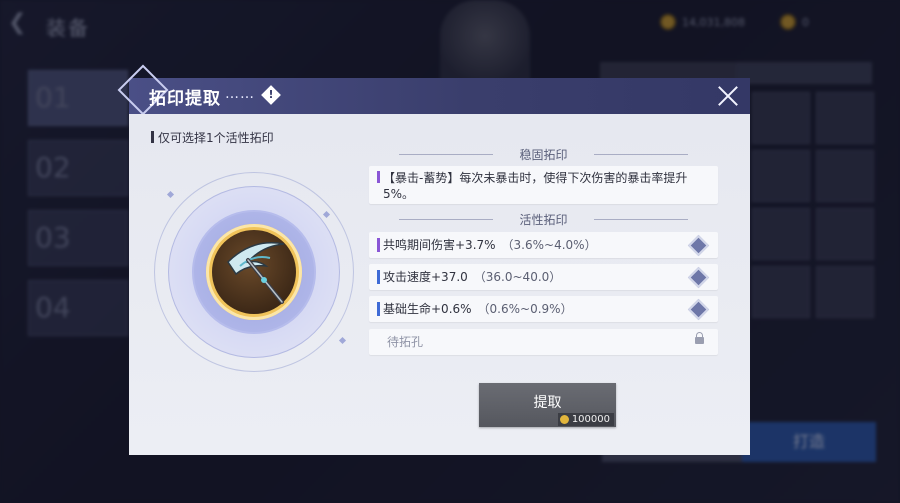 This screenshot has height=503, width=900. Describe the element at coordinates (517, 277) in the screenshot. I see `stat-range: （36.0~40.0）` at that location.